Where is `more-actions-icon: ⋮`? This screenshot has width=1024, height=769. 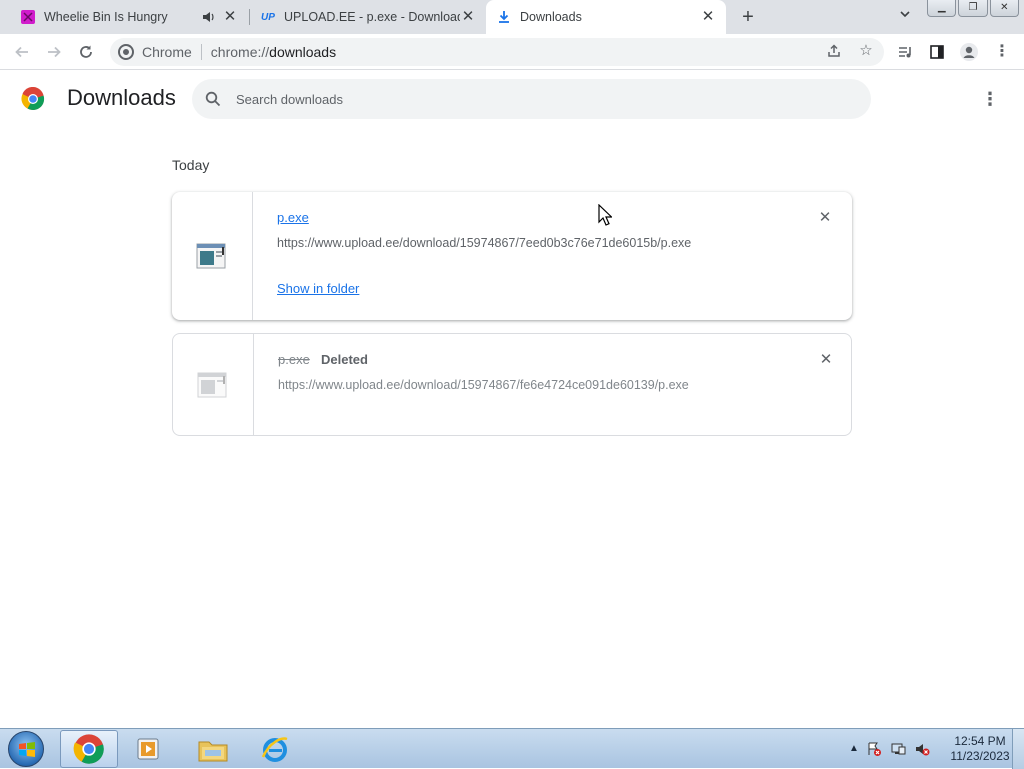
more-actions-icon: ⋮ is located at coordinates (990, 99).